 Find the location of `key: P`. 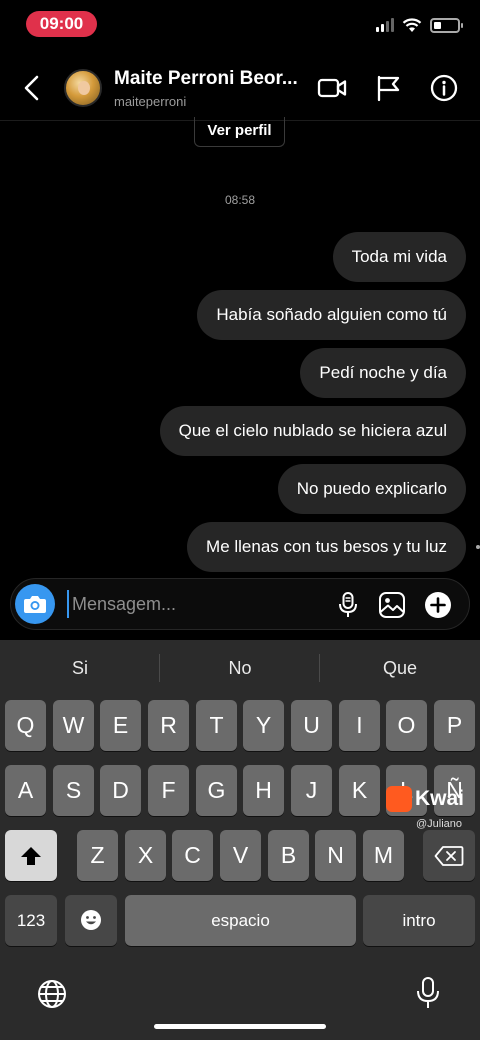

key: P is located at coordinates (454, 725).